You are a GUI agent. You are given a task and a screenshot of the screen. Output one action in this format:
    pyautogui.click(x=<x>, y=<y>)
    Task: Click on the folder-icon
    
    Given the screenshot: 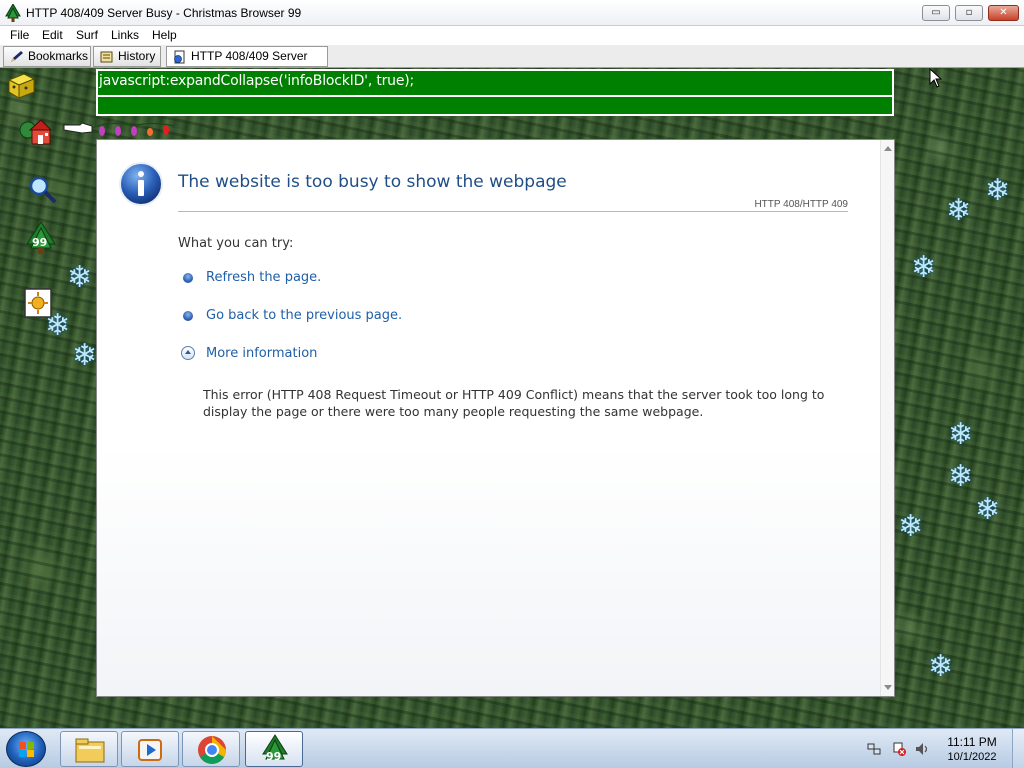 What is the action you would take?
    pyautogui.click(x=90, y=750)
    